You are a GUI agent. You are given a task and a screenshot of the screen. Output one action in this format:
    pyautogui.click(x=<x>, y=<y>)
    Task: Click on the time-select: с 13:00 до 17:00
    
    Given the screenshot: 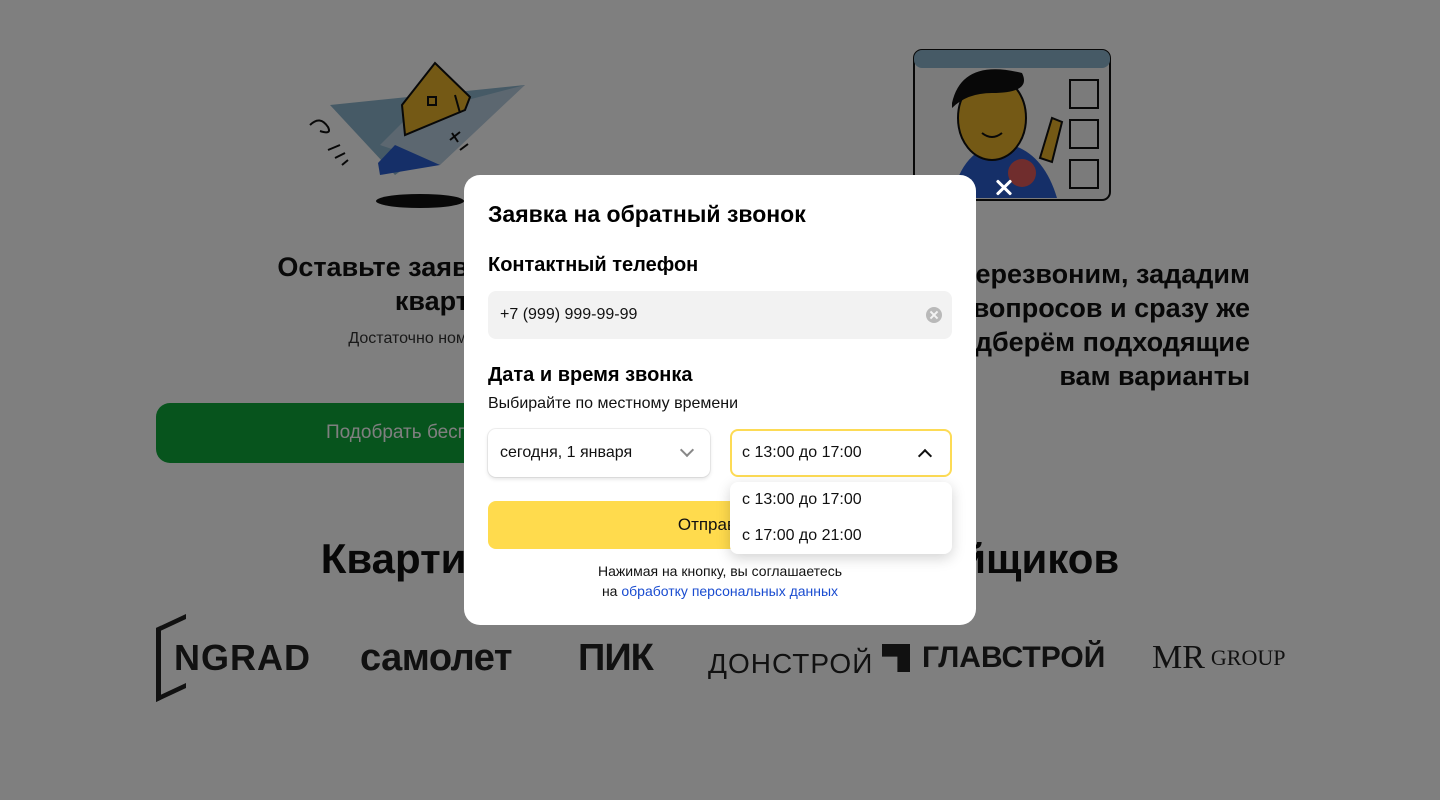 What is the action you would take?
    pyautogui.click(x=841, y=453)
    